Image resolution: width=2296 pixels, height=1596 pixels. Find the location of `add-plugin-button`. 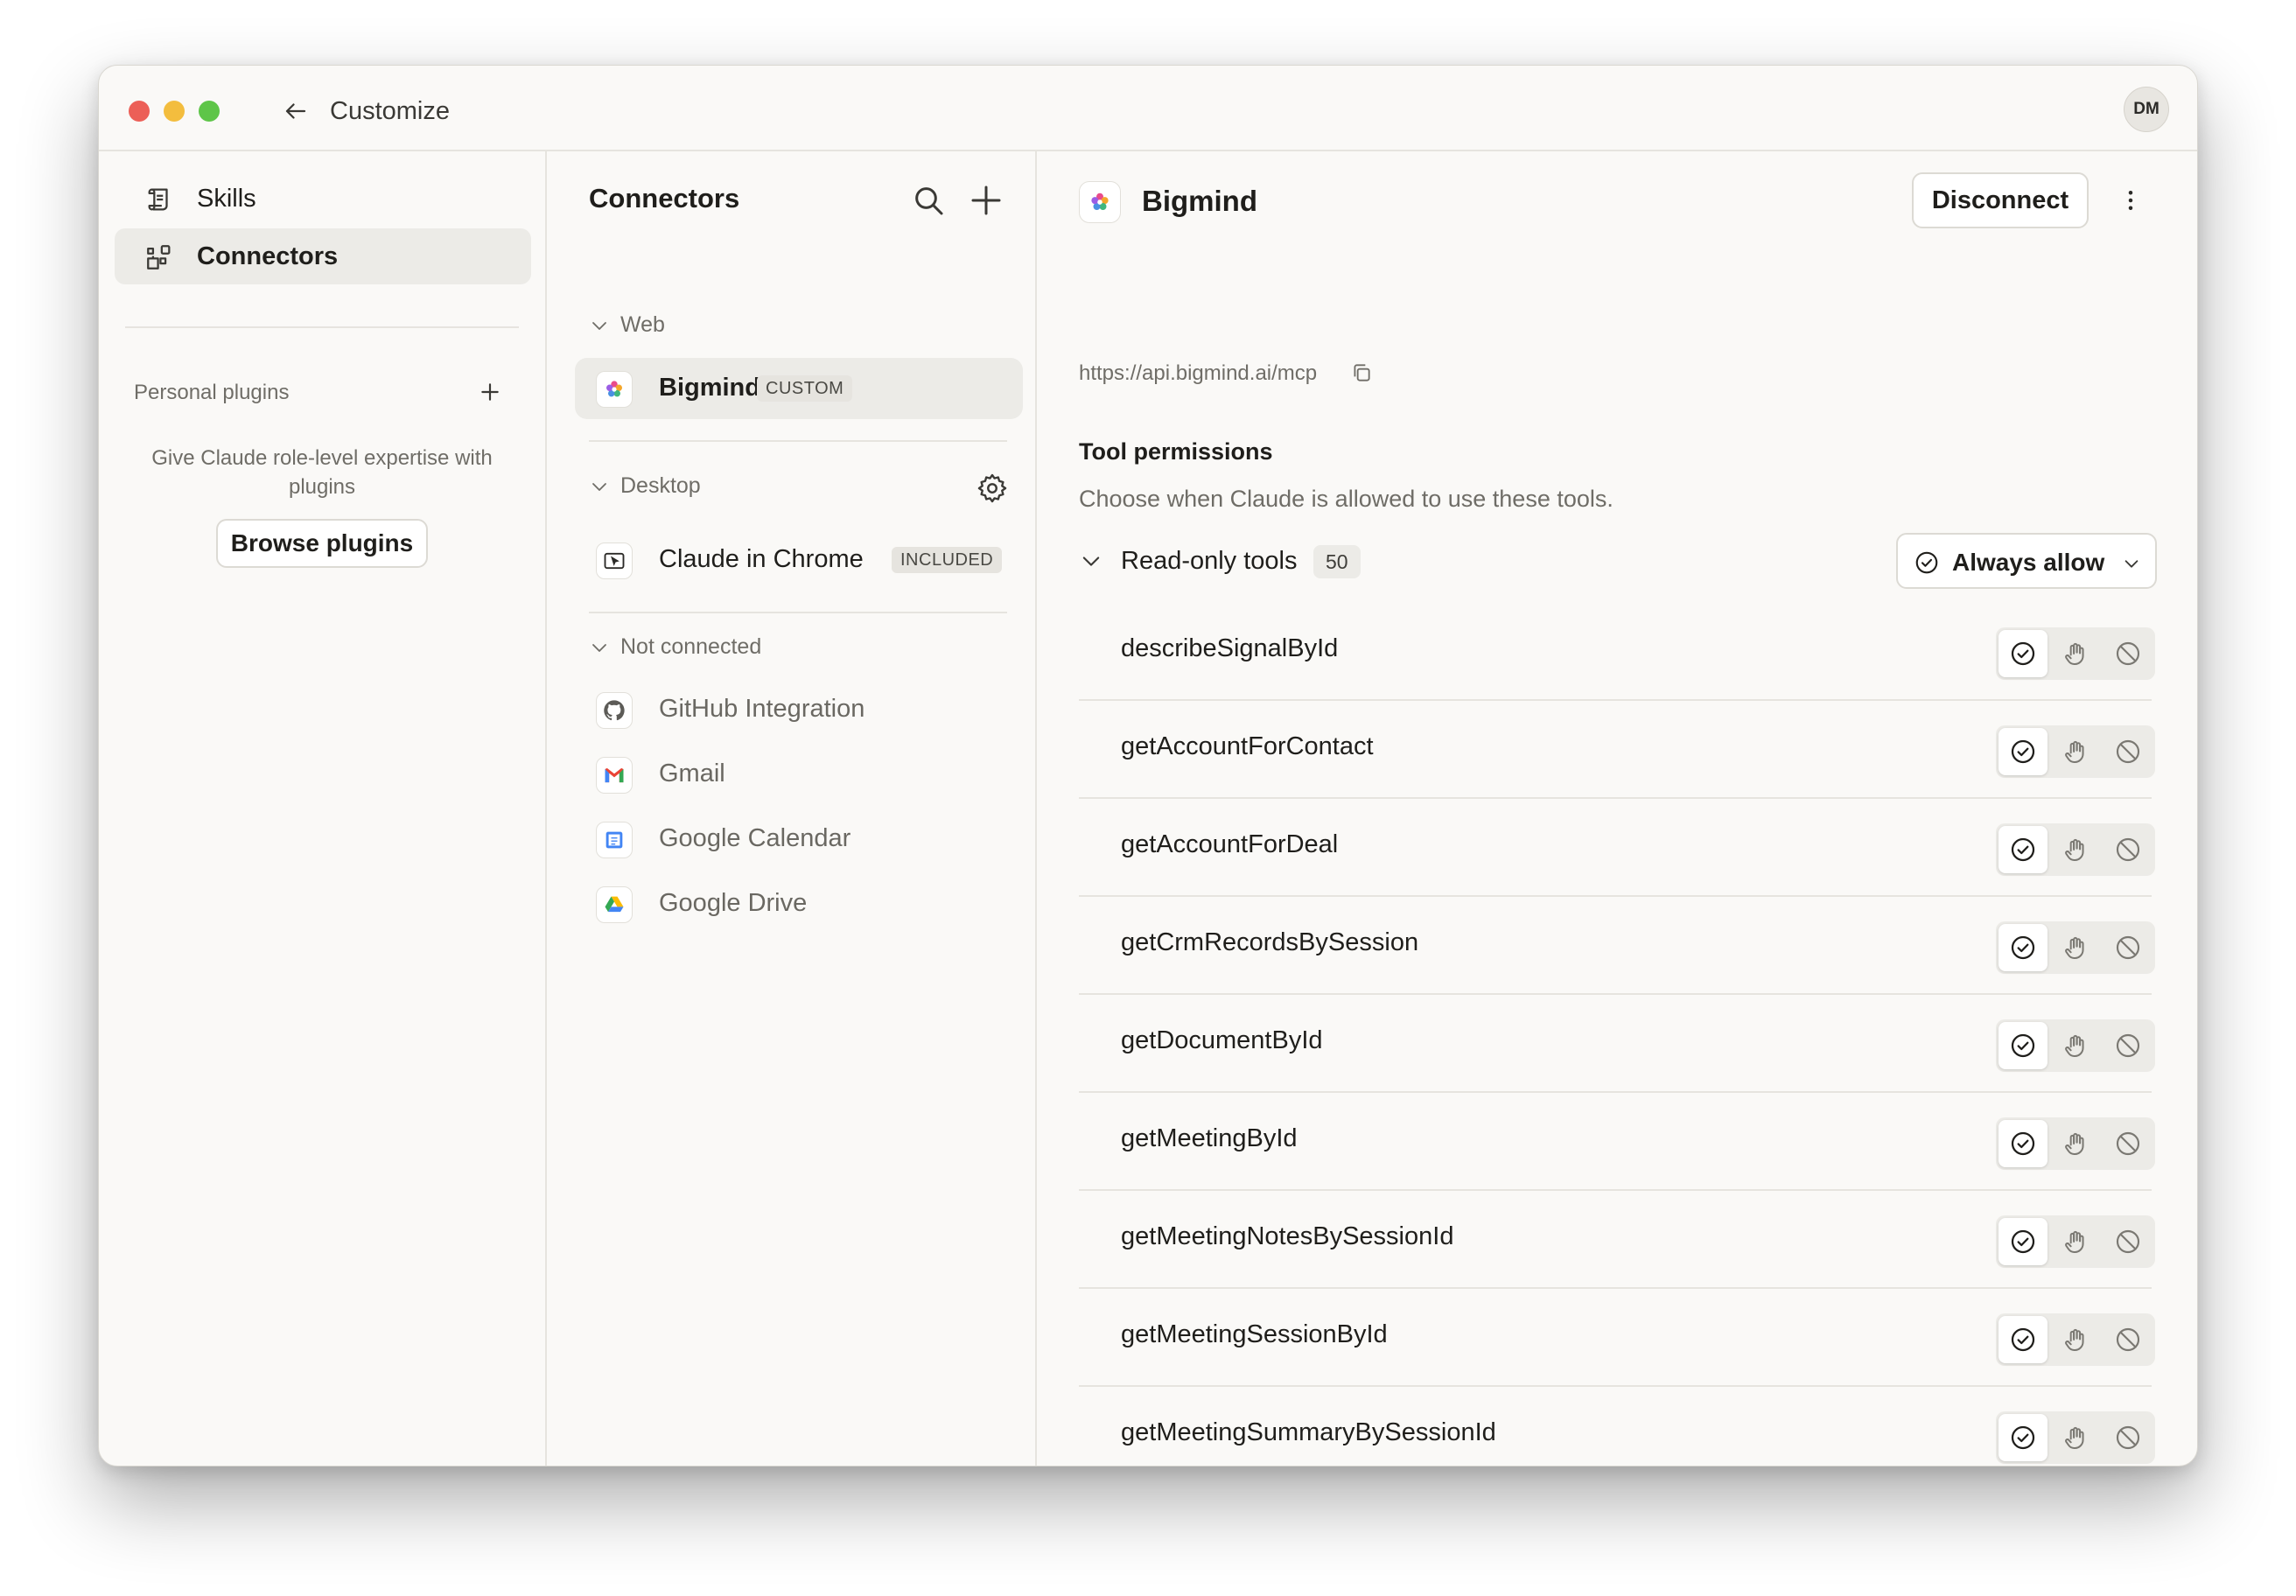

add-plugin-button is located at coordinates (490, 392).